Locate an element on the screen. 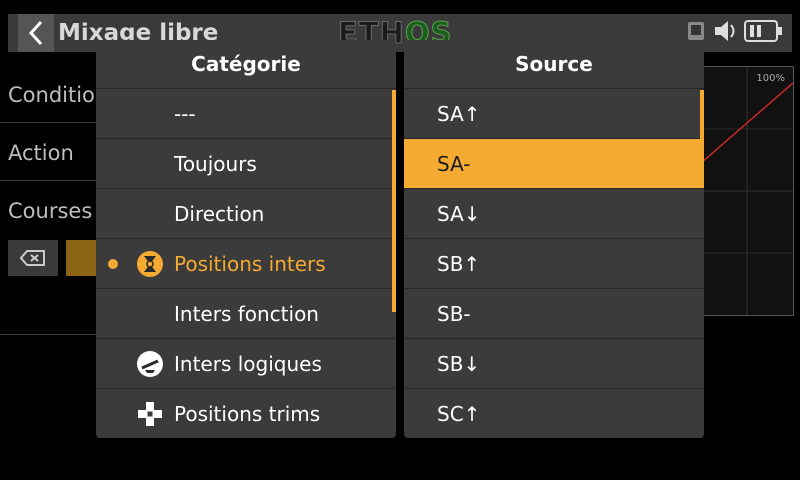 This screenshot has width=800, height=480. category-item-label: Positions trims is located at coordinates (247, 413).